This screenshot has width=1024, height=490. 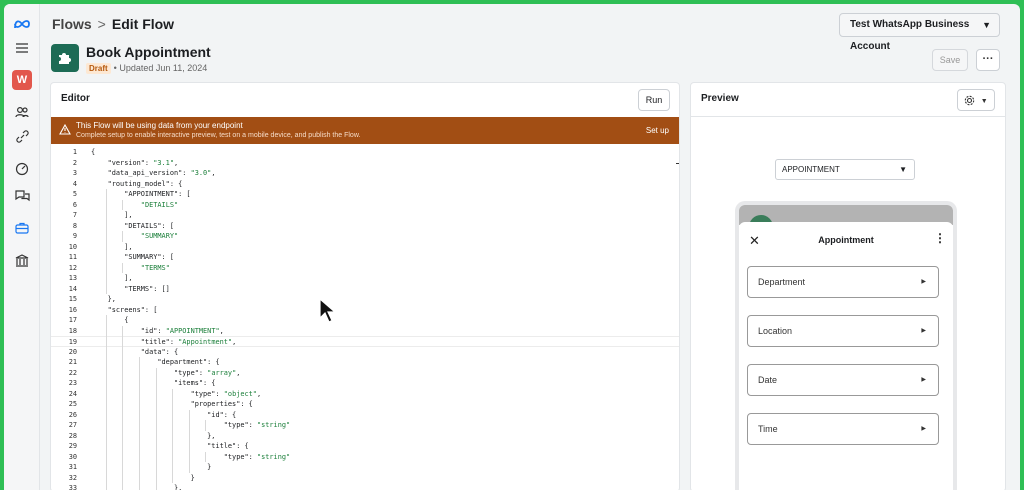 I want to click on flow-logo, so click(x=65, y=58).